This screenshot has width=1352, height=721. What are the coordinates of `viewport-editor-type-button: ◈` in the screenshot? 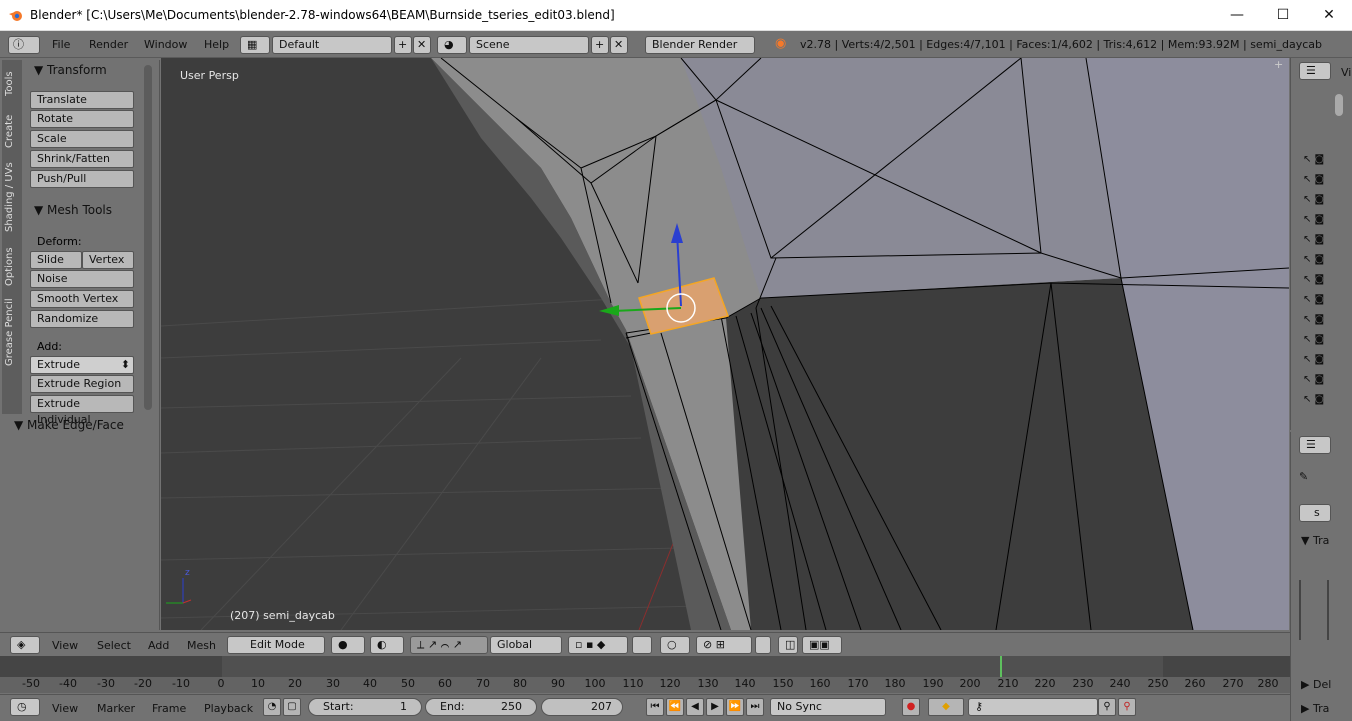 It's located at (25, 645).